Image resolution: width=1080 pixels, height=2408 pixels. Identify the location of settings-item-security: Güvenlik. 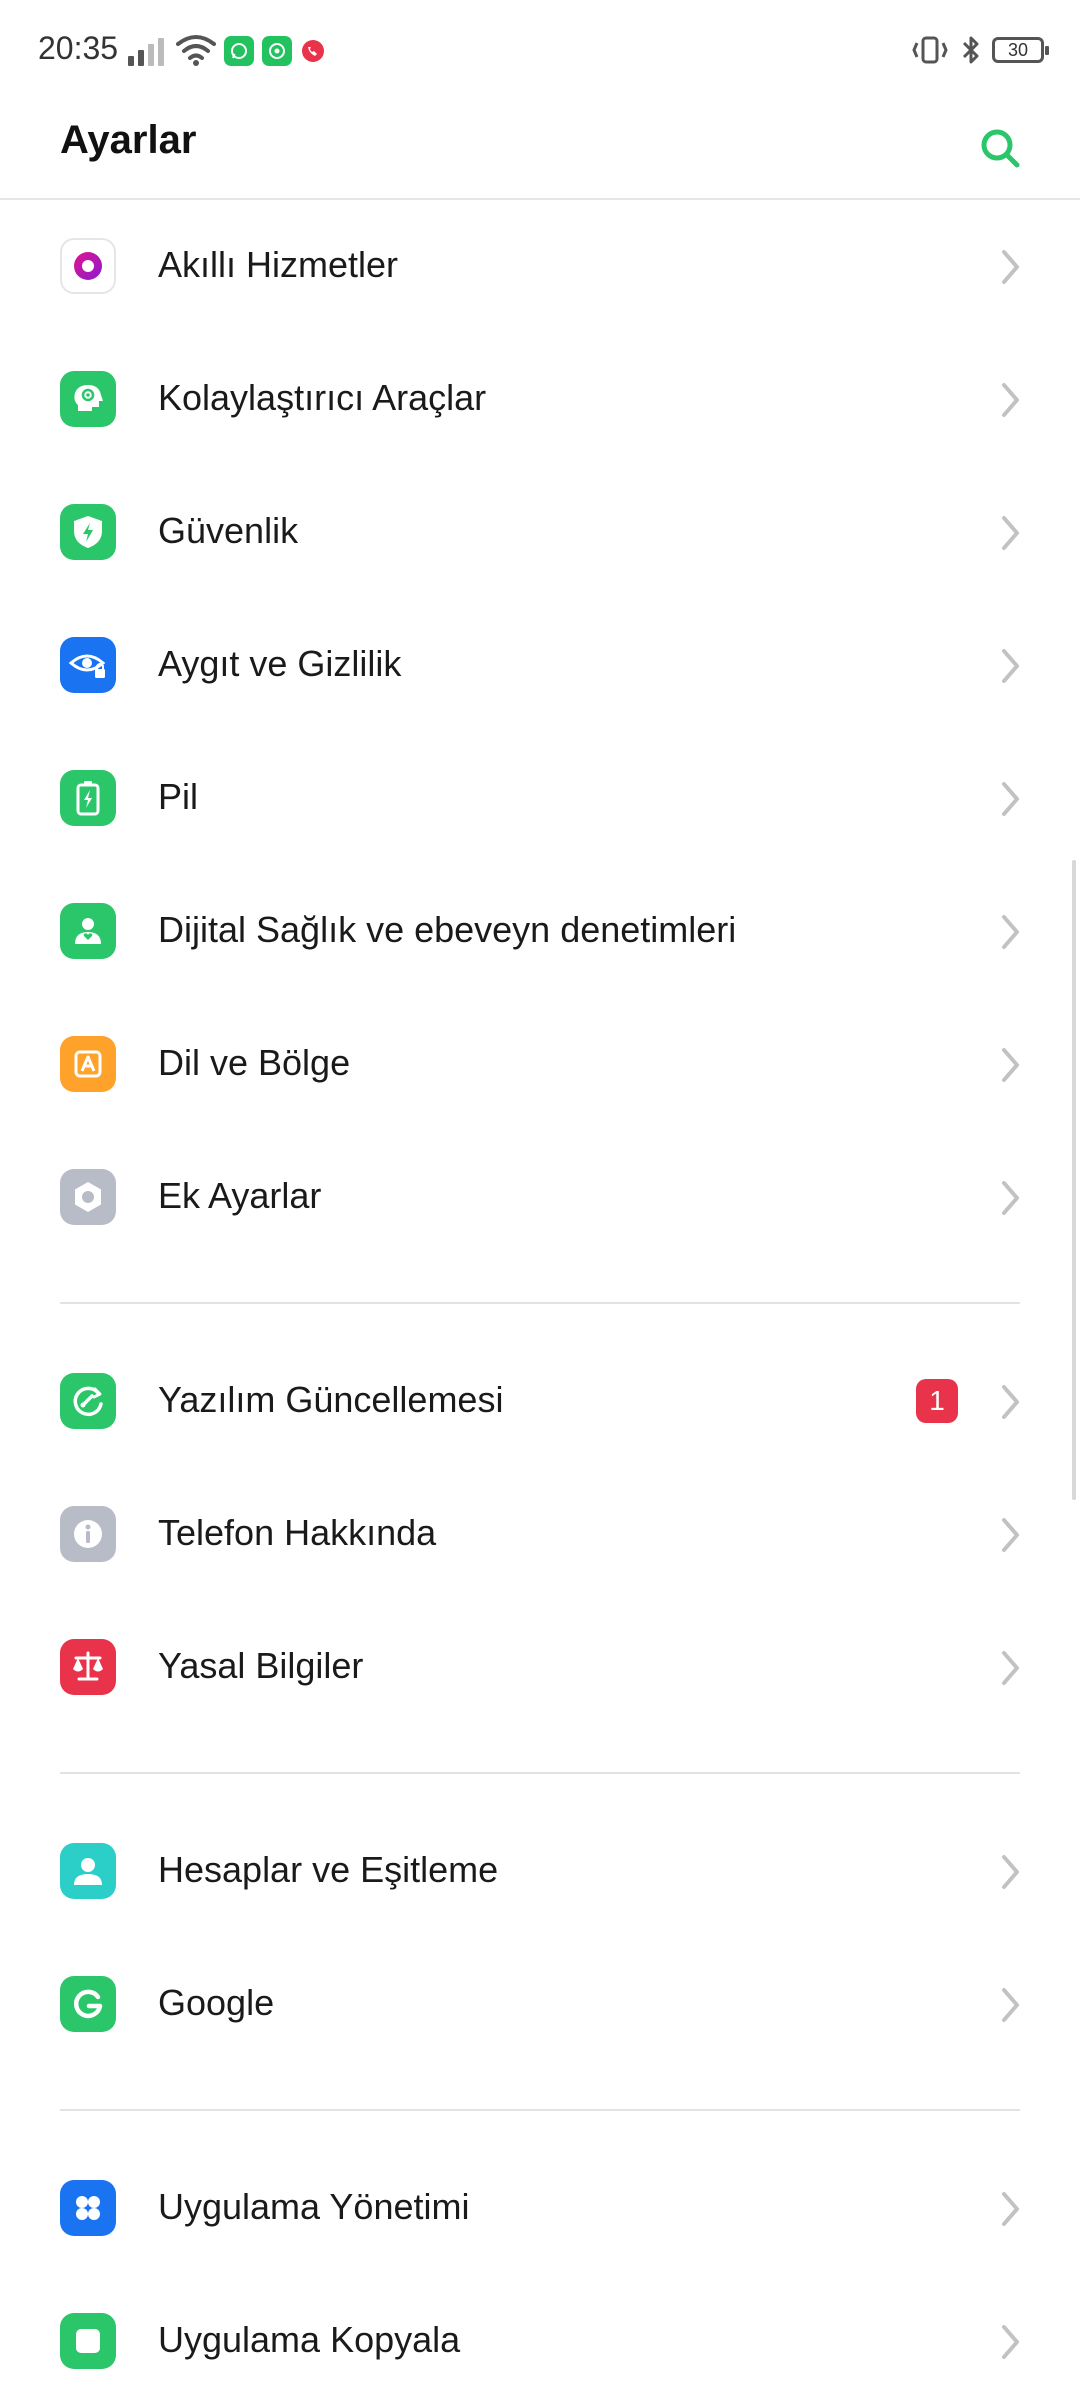
(540, 532).